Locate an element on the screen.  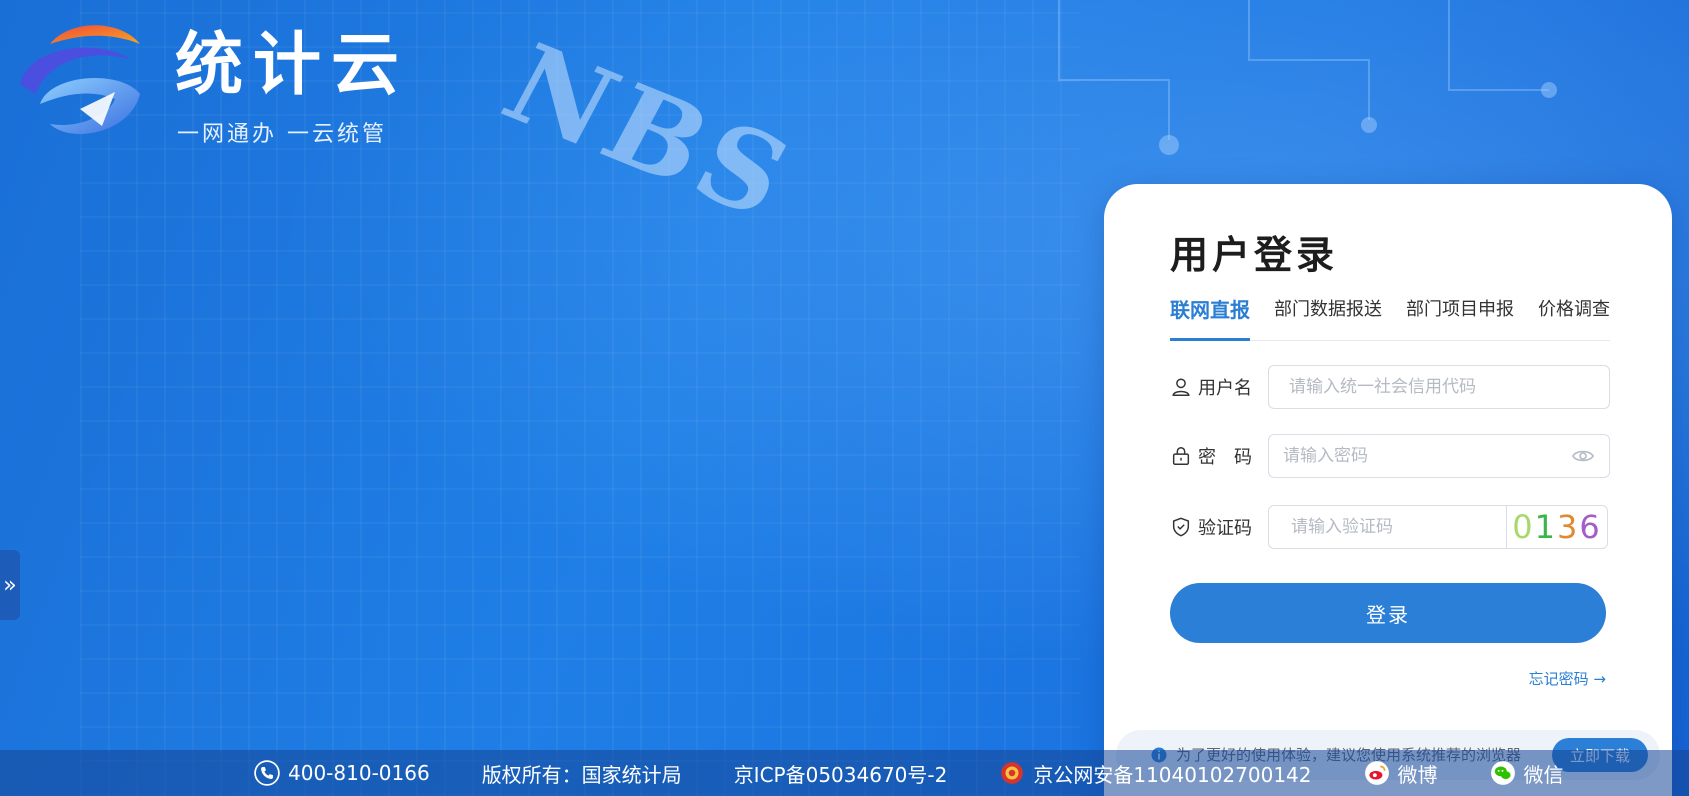
login-button: 登录 is located at coordinates (1388, 613).